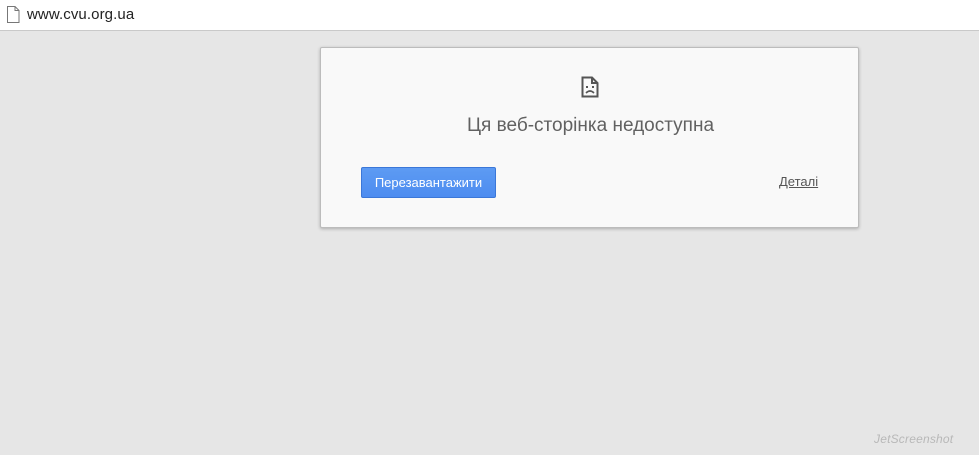  I want to click on details-link: Деталі, so click(798, 182).